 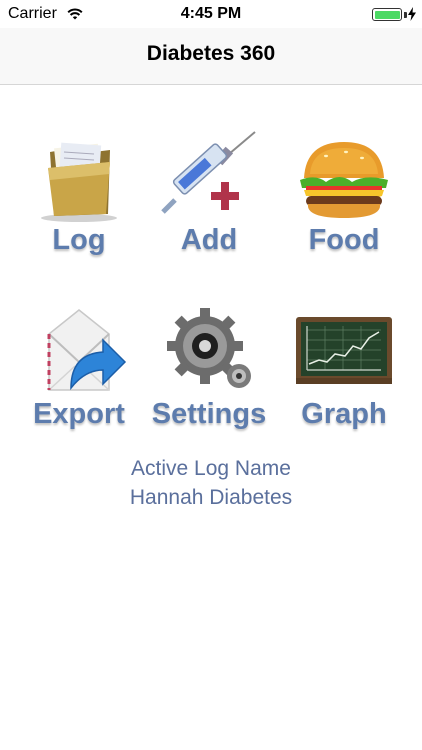 What do you see at coordinates (344, 350) in the screenshot?
I see `chalkboard-chart-icon` at bounding box center [344, 350].